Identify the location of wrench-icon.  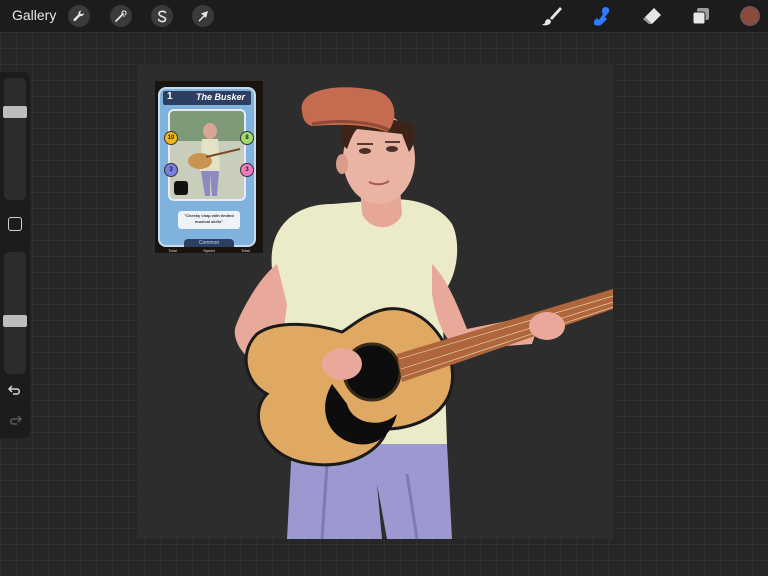
(79, 16).